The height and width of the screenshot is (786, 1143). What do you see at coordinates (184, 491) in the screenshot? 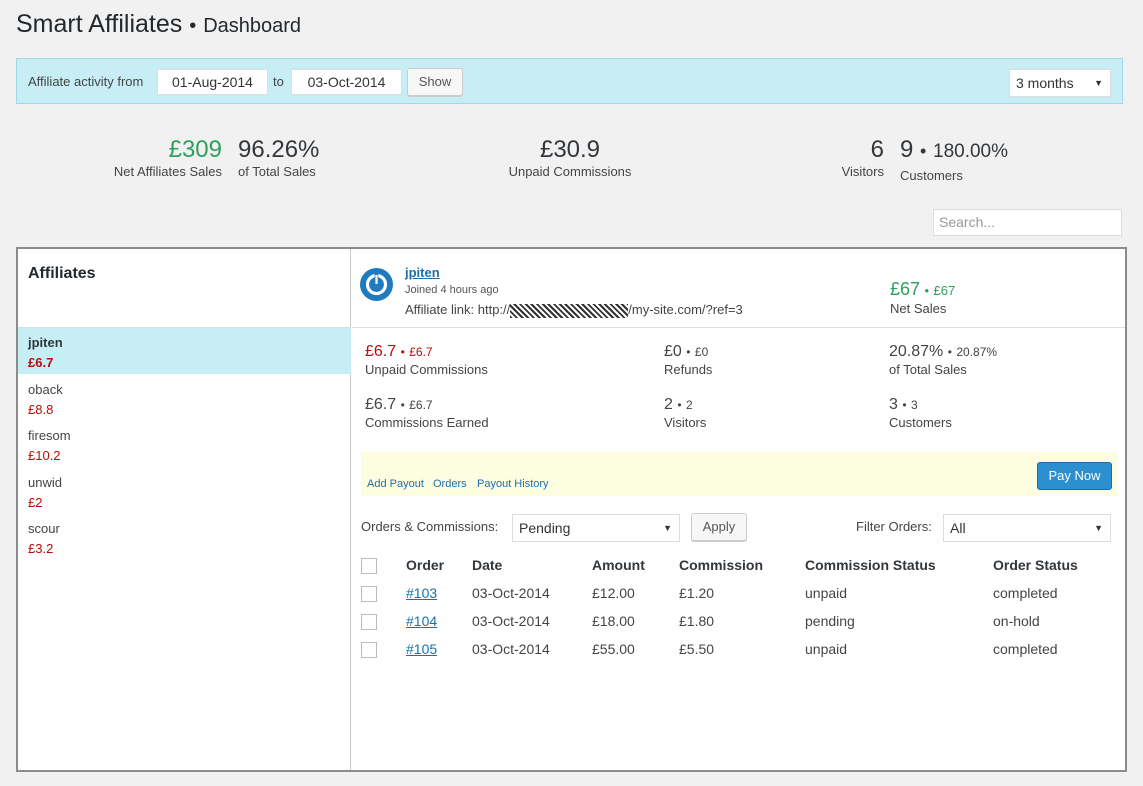
I see `affiliate-item-unwid: unwid £2` at bounding box center [184, 491].